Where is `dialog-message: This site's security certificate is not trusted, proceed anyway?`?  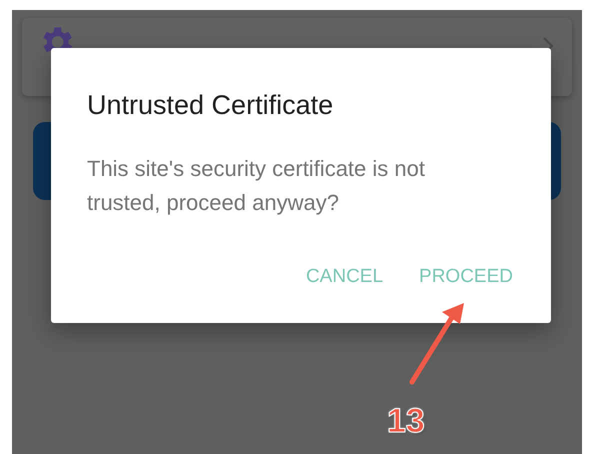 dialog-message: This site's security certificate is not trusted, proceed anyway? is located at coordinates (256, 186).